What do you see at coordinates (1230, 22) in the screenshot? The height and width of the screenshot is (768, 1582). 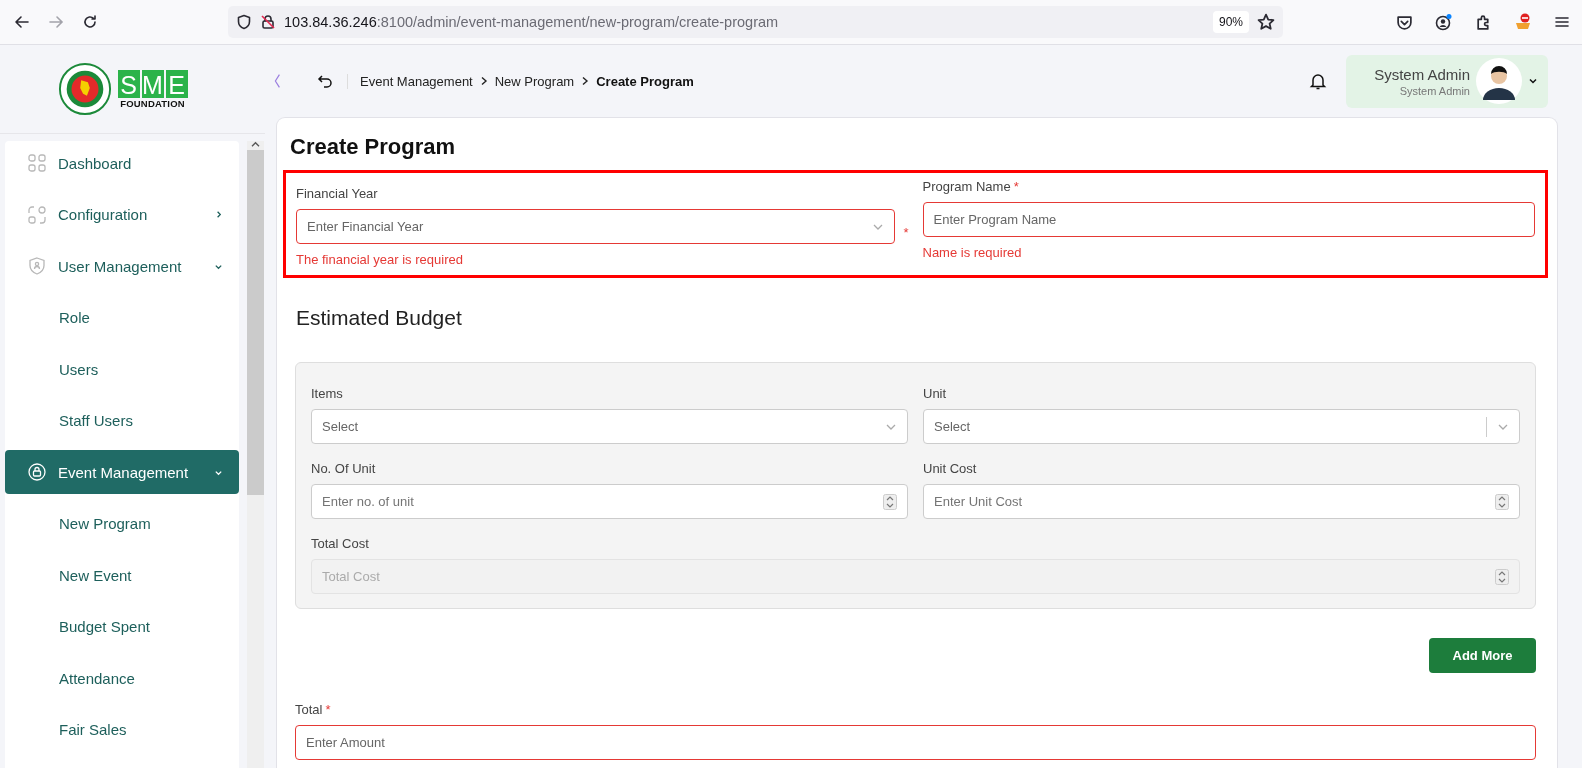 I see `zoom-level-badge: 90%` at bounding box center [1230, 22].